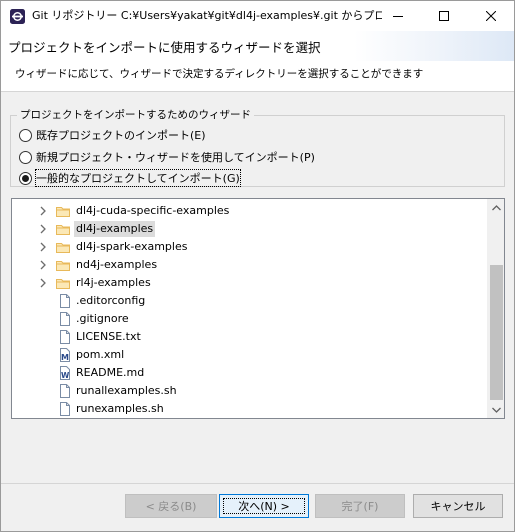  I want to click on close-icon, so click(491, 16).